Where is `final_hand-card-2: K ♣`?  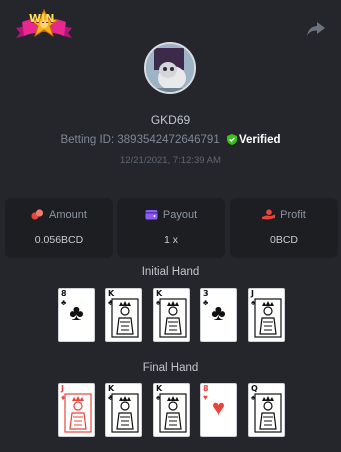
final_hand-card-2: K ♣ is located at coordinates (123, 410).